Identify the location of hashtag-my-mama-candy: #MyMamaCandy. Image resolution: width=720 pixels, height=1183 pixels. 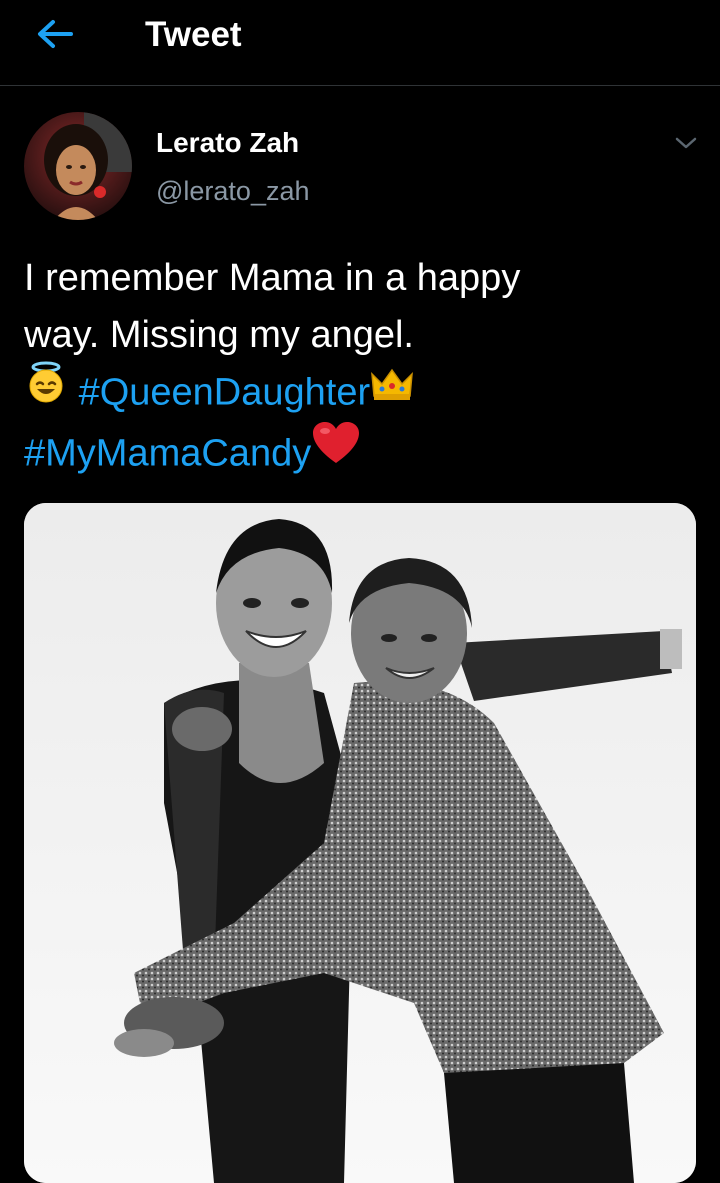
(167, 454).